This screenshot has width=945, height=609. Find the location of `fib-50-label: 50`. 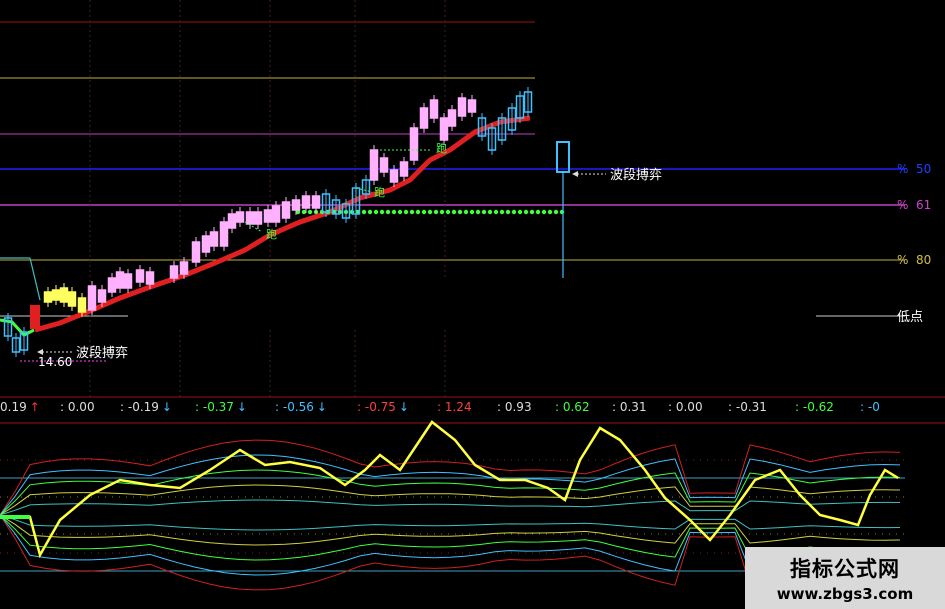

fib-50-label: 50 is located at coordinates (923, 169).